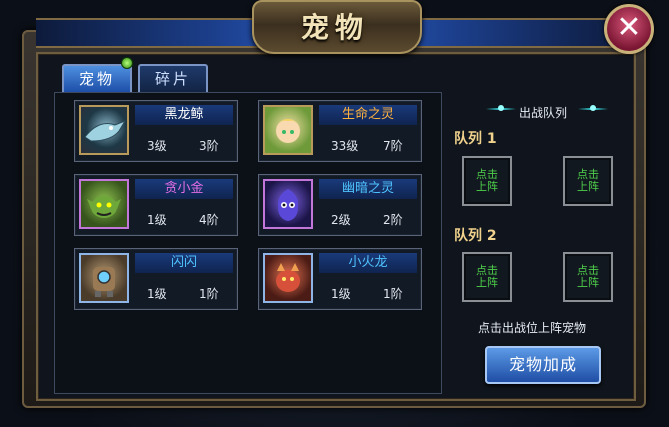 The image size is (669, 427). Describe the element at coordinates (532, 328) in the screenshot. I see `battle-hint-text: 点击出战位上阵宠物` at that location.